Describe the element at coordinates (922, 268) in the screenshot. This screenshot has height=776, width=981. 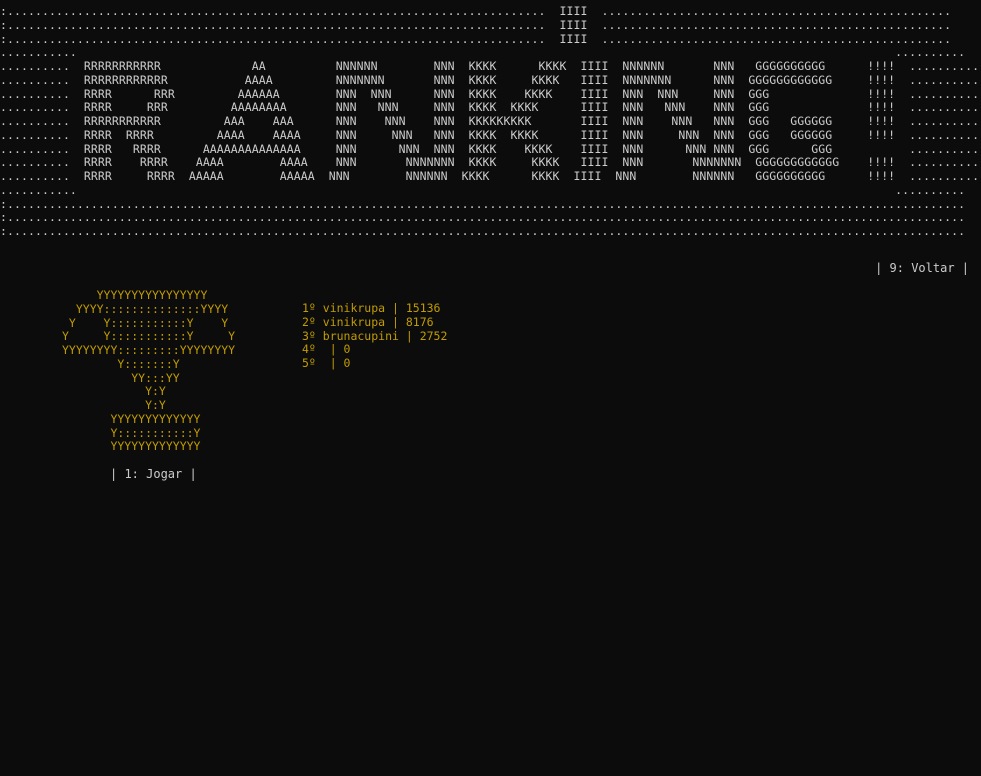
I see `back-option: | 9: Voltar |` at that location.